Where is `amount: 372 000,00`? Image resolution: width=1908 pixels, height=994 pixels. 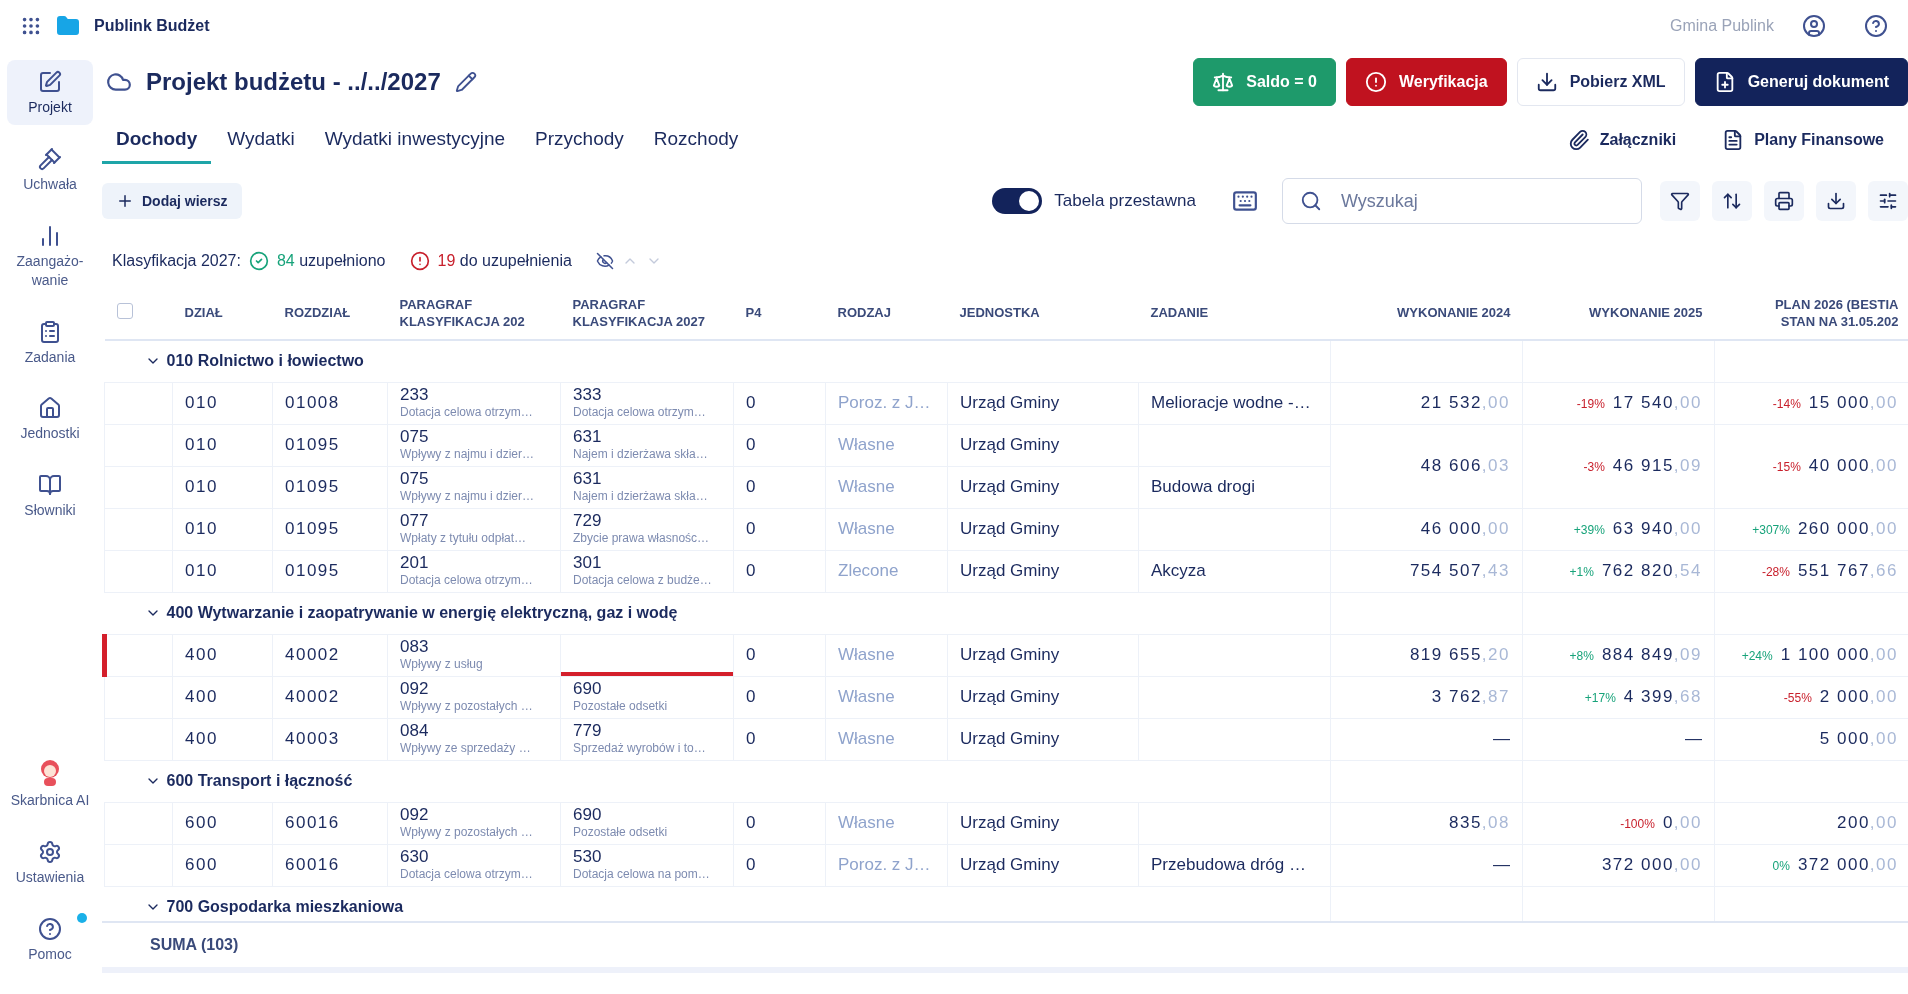 amount: 372 000,00 is located at coordinates (1651, 864).